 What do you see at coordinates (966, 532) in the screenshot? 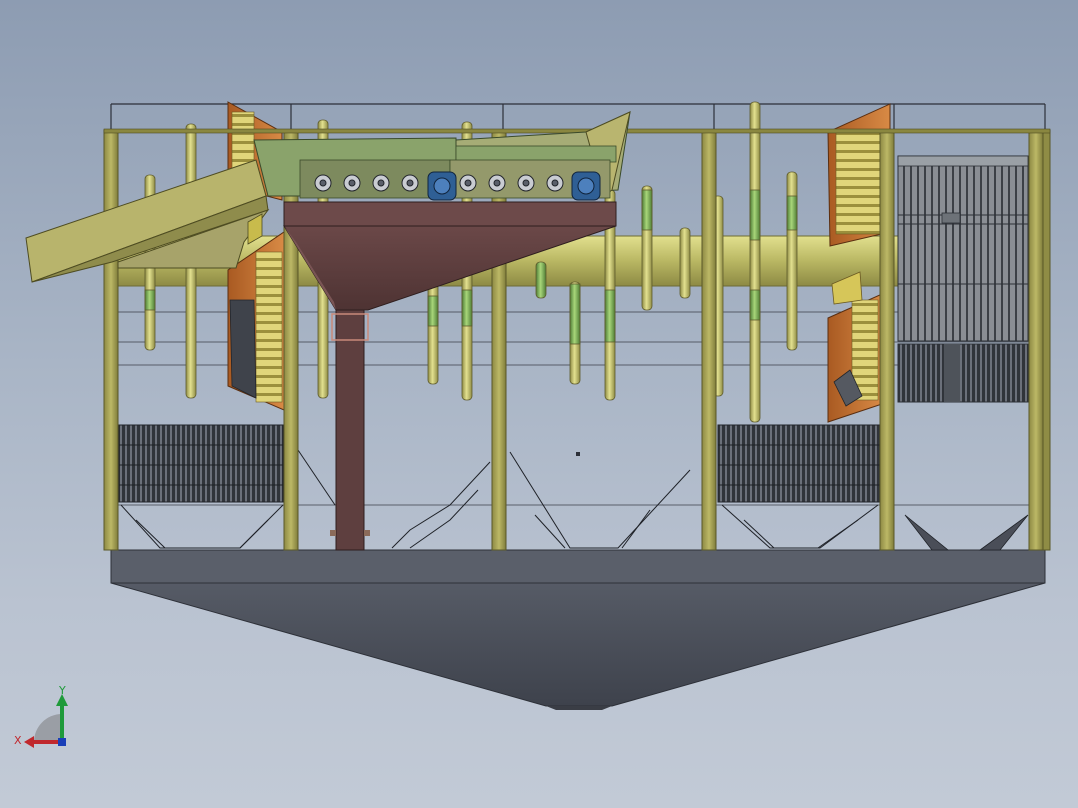
I see `settling-hopper-right-filled` at bounding box center [966, 532].